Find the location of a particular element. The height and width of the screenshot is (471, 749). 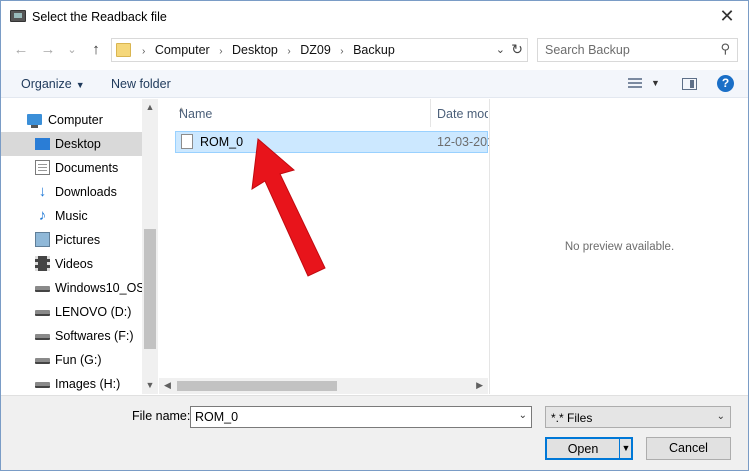

sidebar-item-label: Images (H:) is located at coordinates (88, 384).